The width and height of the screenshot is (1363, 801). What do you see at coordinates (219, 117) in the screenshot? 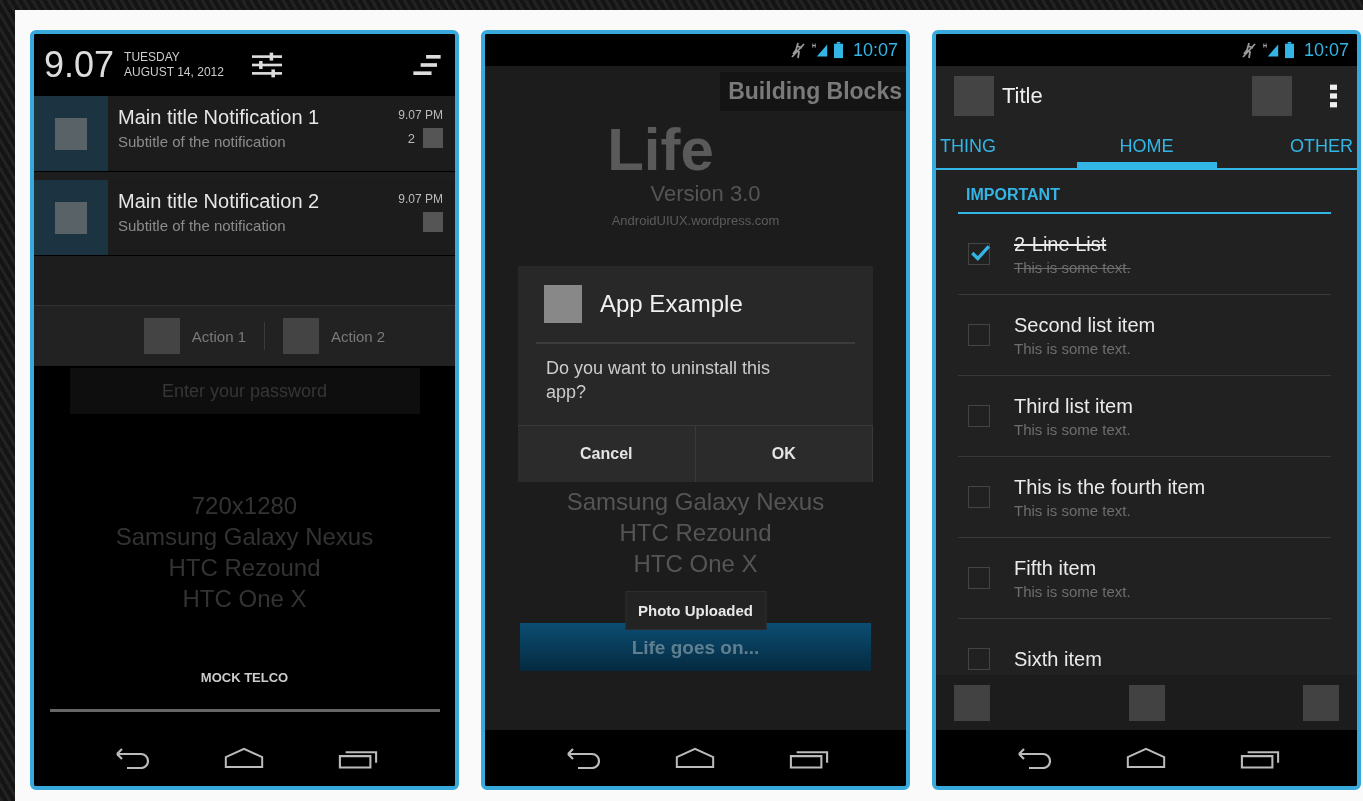
I see `notification-title: Main title Notification 1` at bounding box center [219, 117].